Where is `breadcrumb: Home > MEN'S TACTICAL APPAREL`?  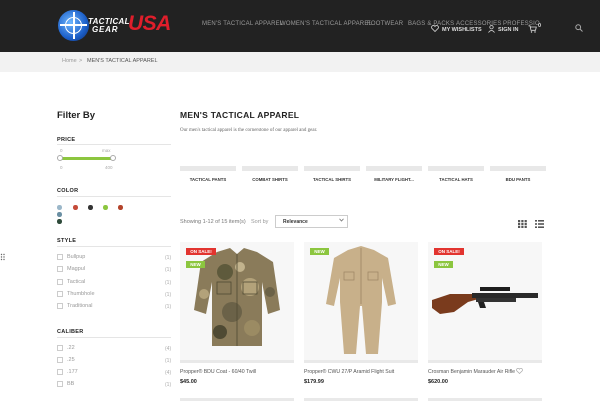
breadcrumb: Home > MEN'S TACTICAL APPAREL is located at coordinates (300, 62).